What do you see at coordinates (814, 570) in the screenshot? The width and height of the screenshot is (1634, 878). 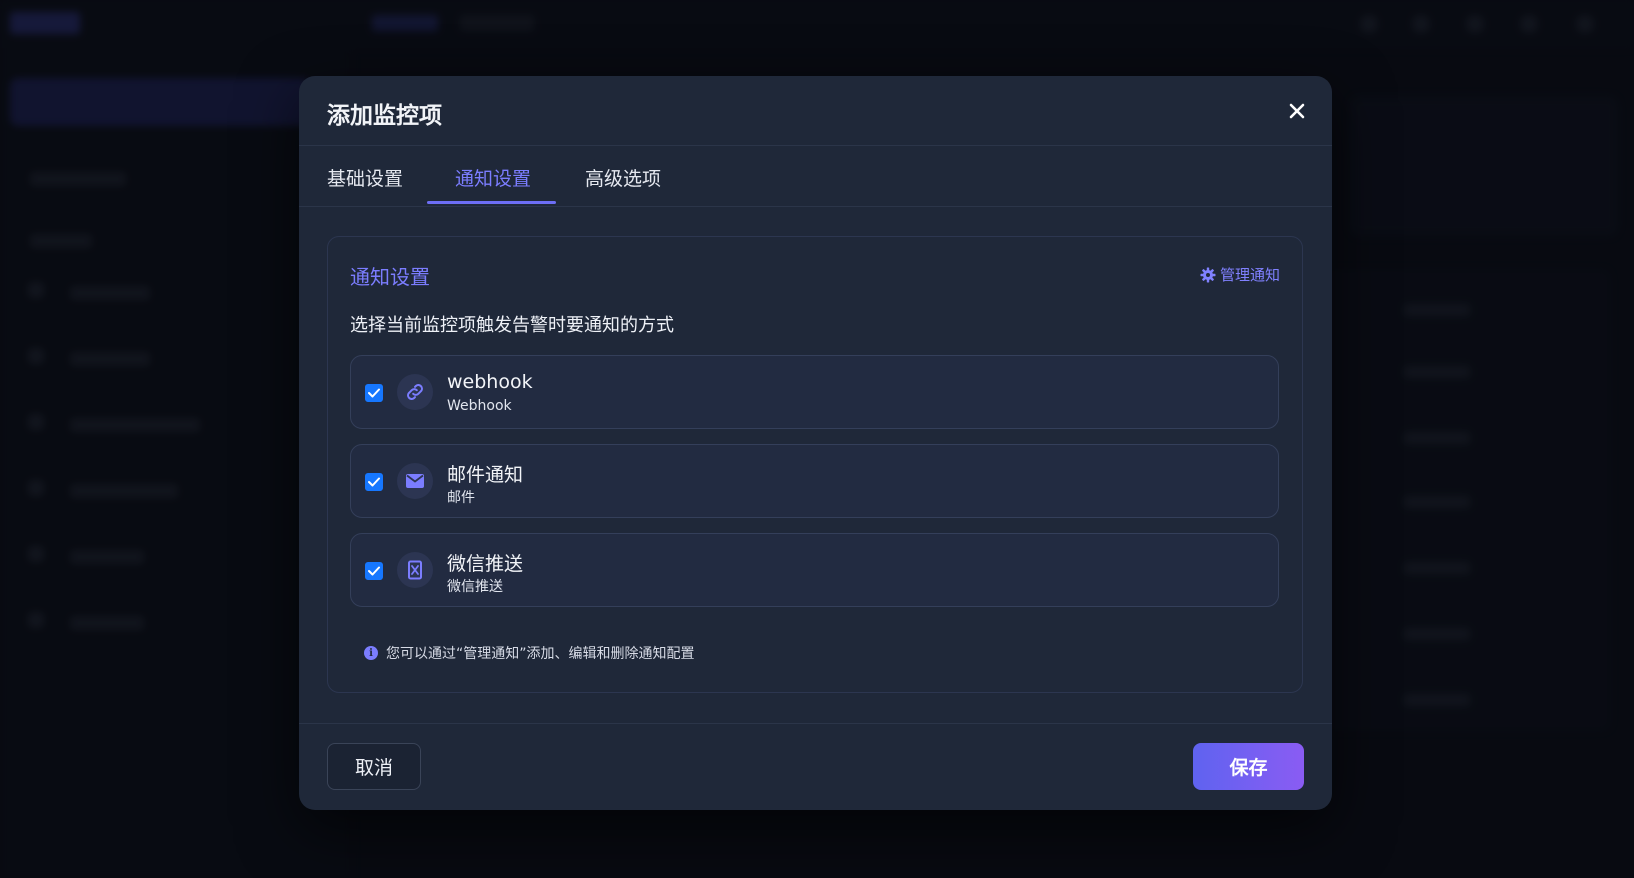 I see `notification-item-wechat: 微信推送 微信推送` at bounding box center [814, 570].